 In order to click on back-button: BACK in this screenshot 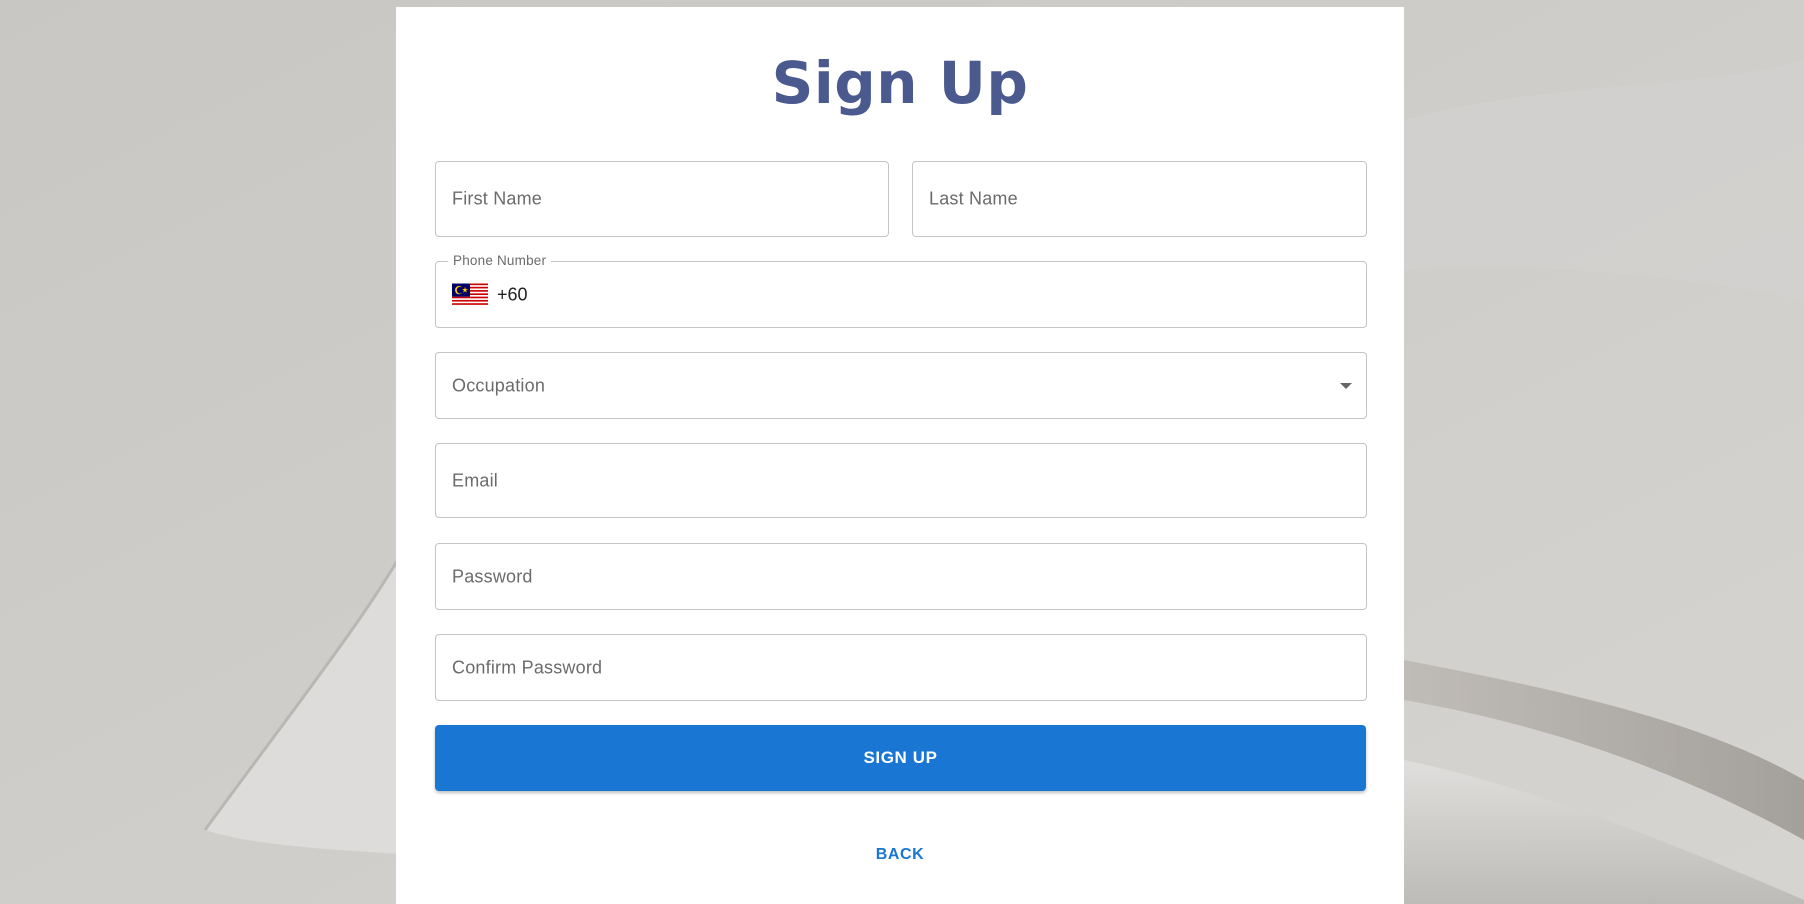, I will do `click(900, 855)`.